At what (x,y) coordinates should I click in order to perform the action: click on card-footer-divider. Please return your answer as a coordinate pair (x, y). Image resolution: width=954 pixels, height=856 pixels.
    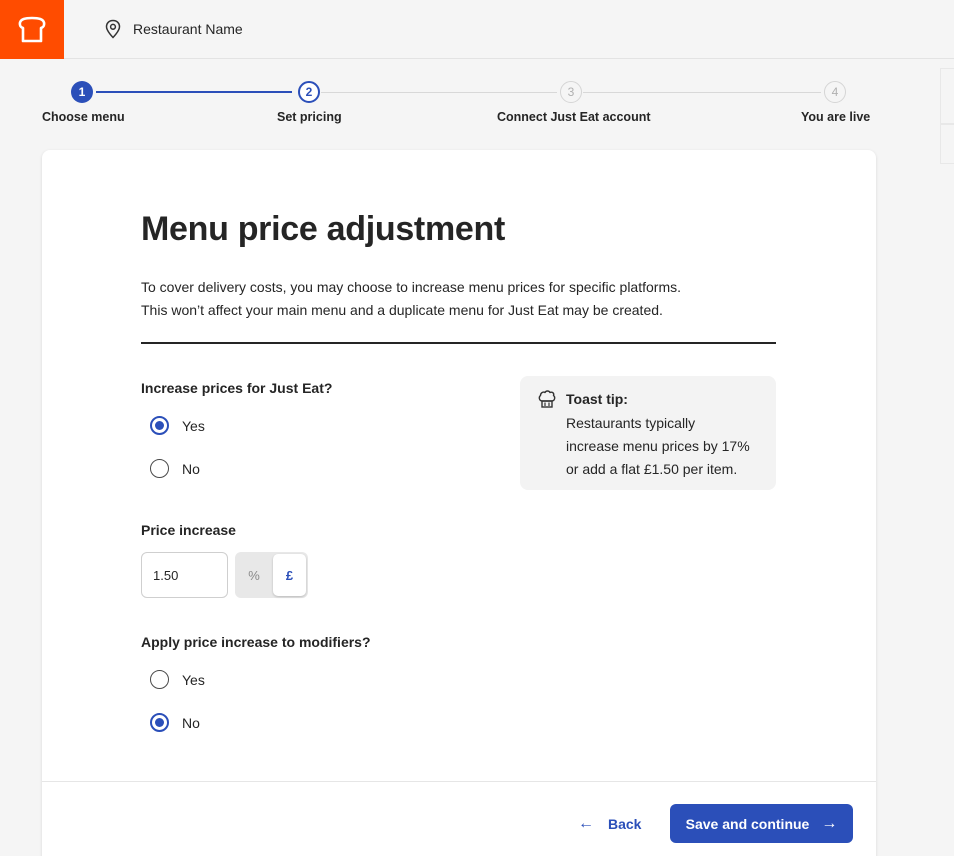
    Looking at the image, I should click on (459, 781).